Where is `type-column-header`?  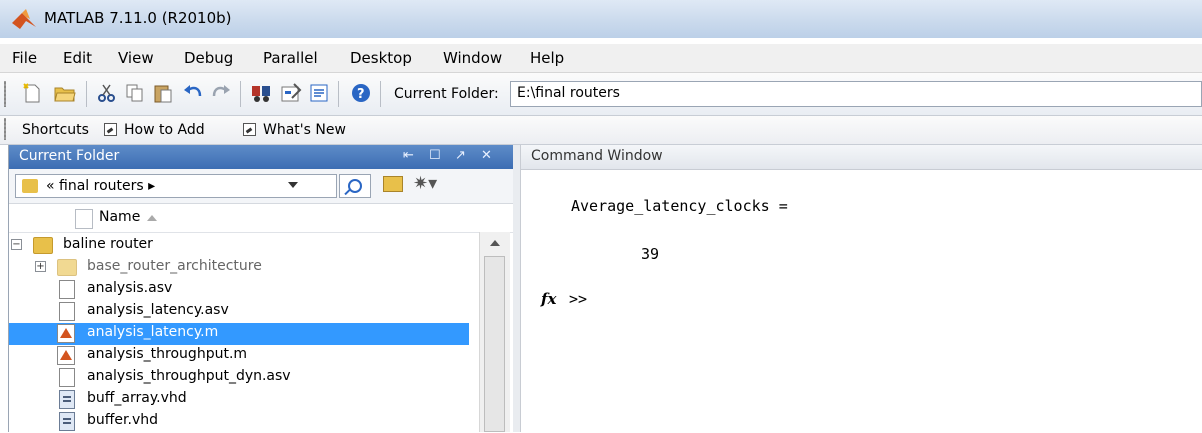 type-column-header is located at coordinates (84, 219).